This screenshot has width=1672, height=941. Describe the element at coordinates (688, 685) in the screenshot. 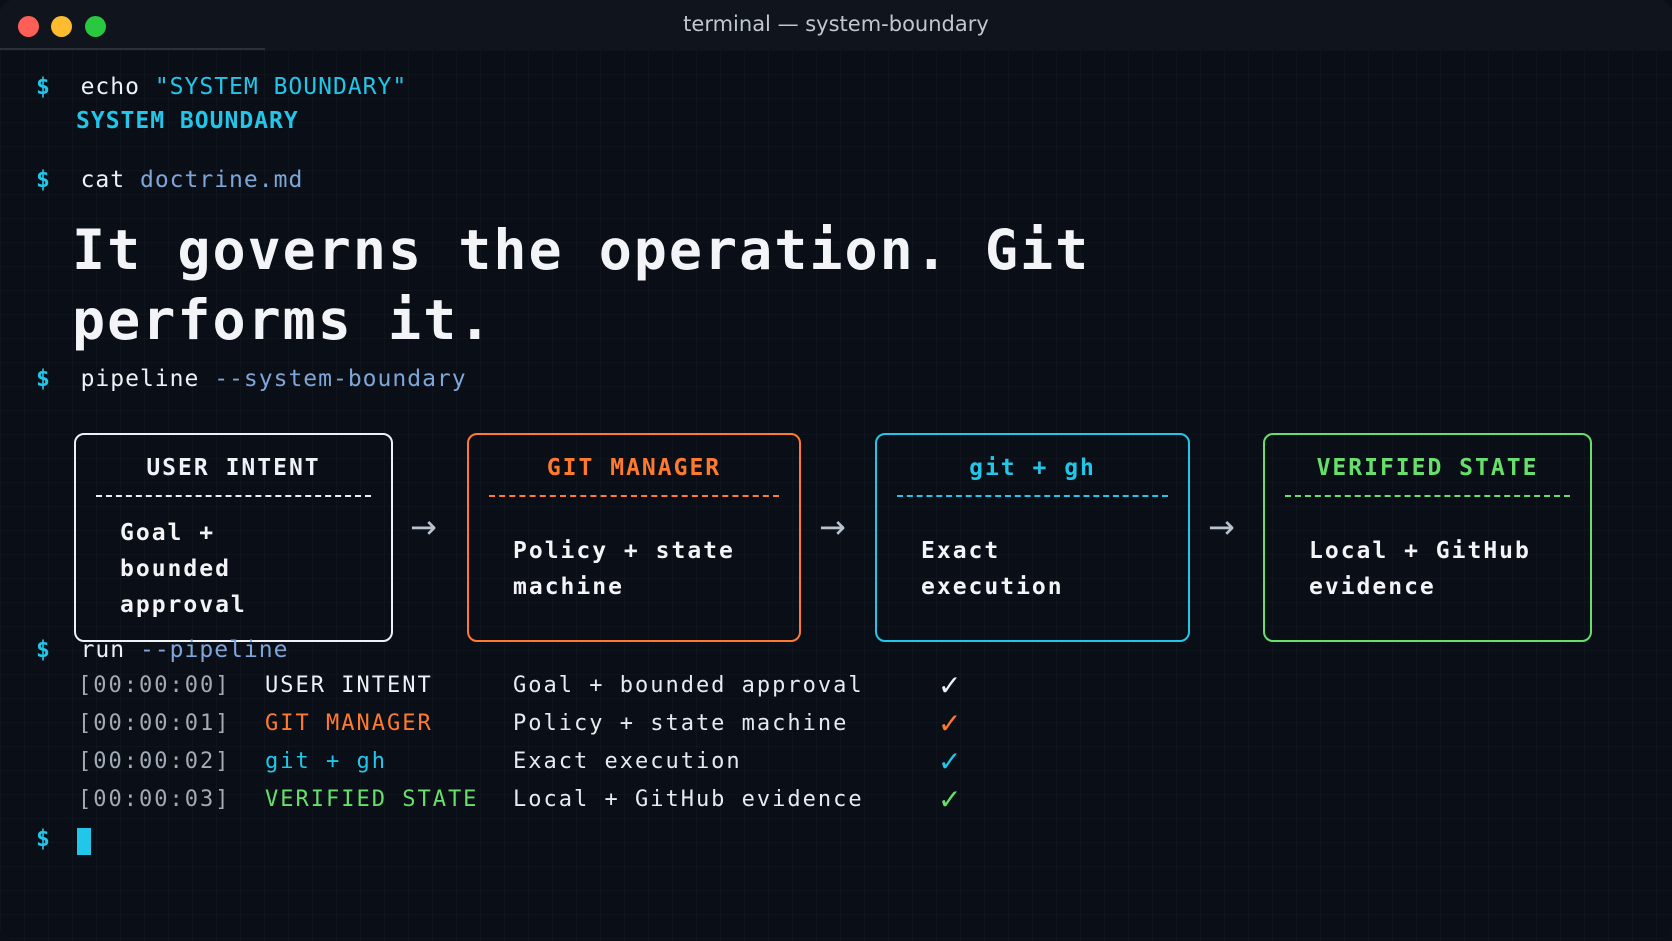

I see `log-detail: Goal + bounded approval` at that location.